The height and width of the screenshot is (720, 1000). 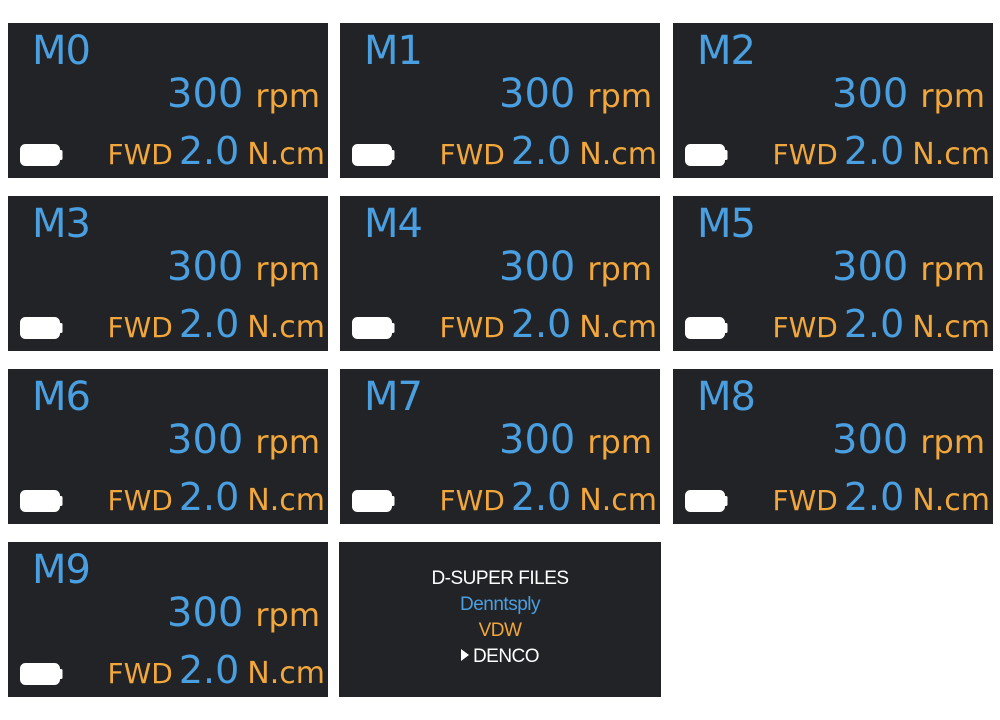 I want to click on mode-screen-m9: M9 300 rpm FWD 2.0 N.cm, so click(x=168, y=619).